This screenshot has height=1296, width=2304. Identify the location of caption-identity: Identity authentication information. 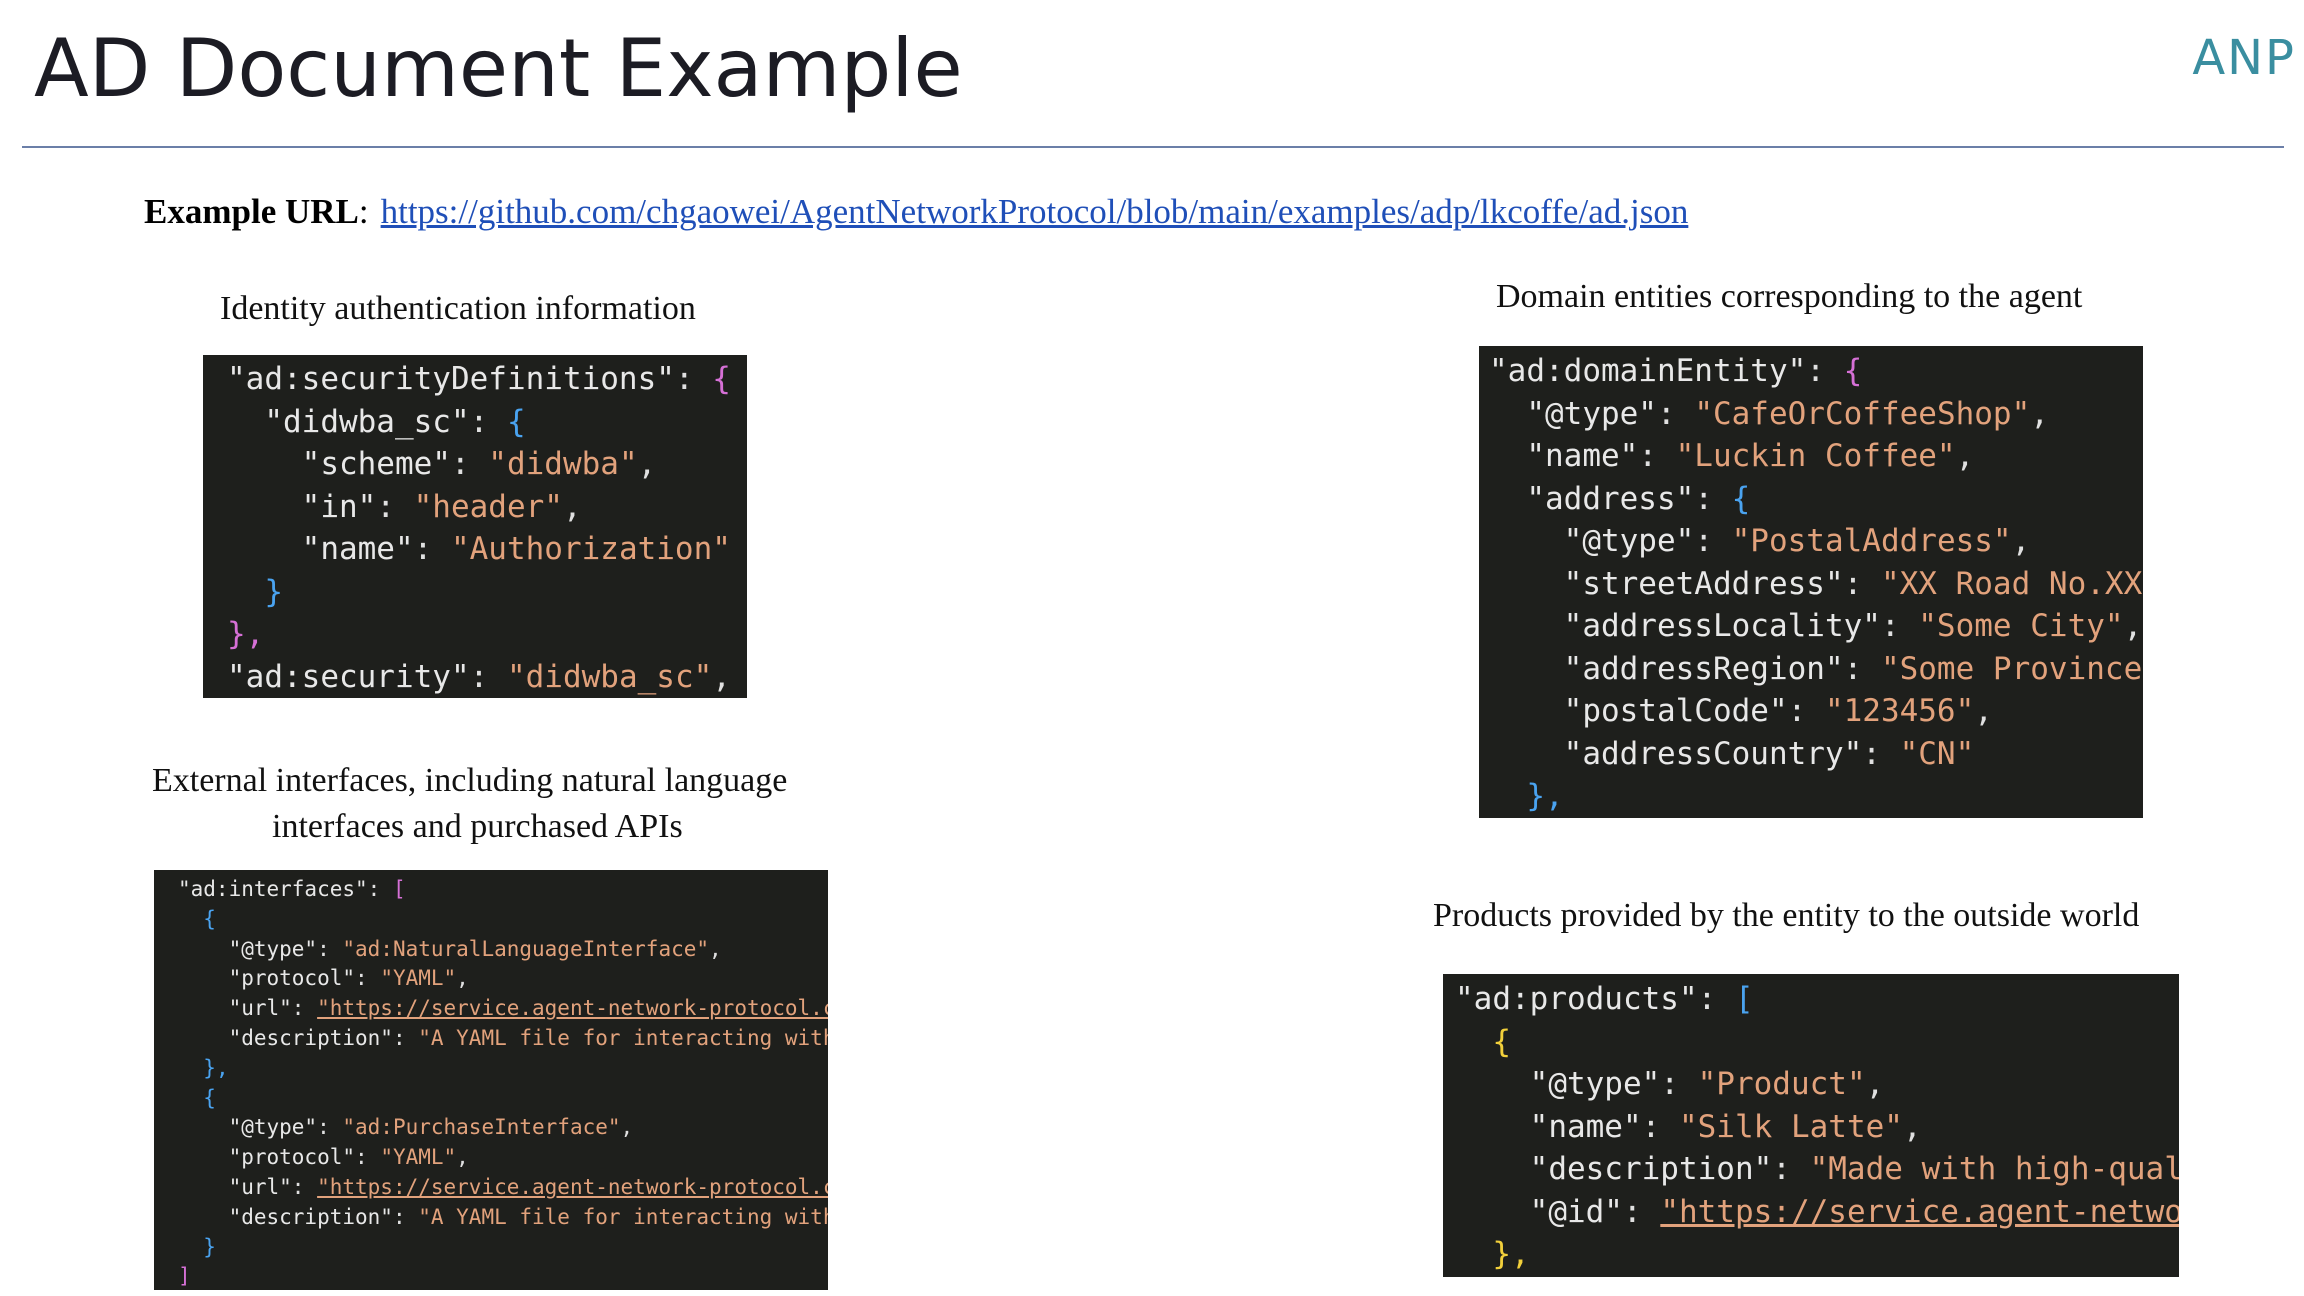
(458, 308).